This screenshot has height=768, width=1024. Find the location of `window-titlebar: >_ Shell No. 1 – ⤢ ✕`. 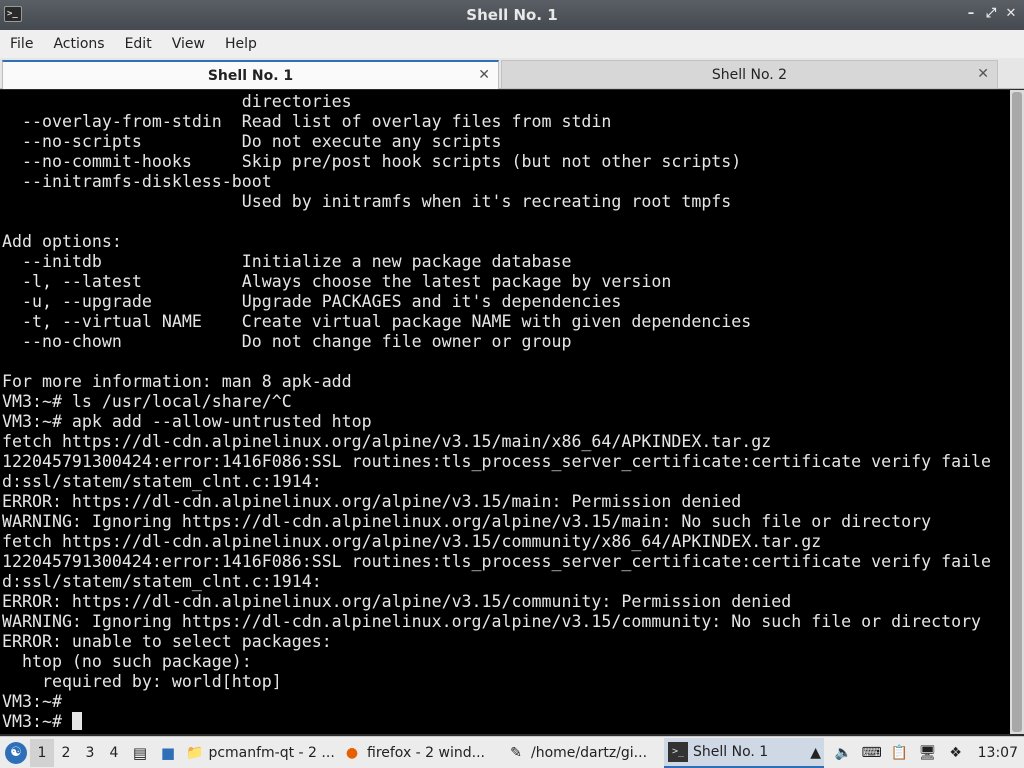

window-titlebar: >_ Shell No. 1 – ⤢ ✕ is located at coordinates (512, 15).